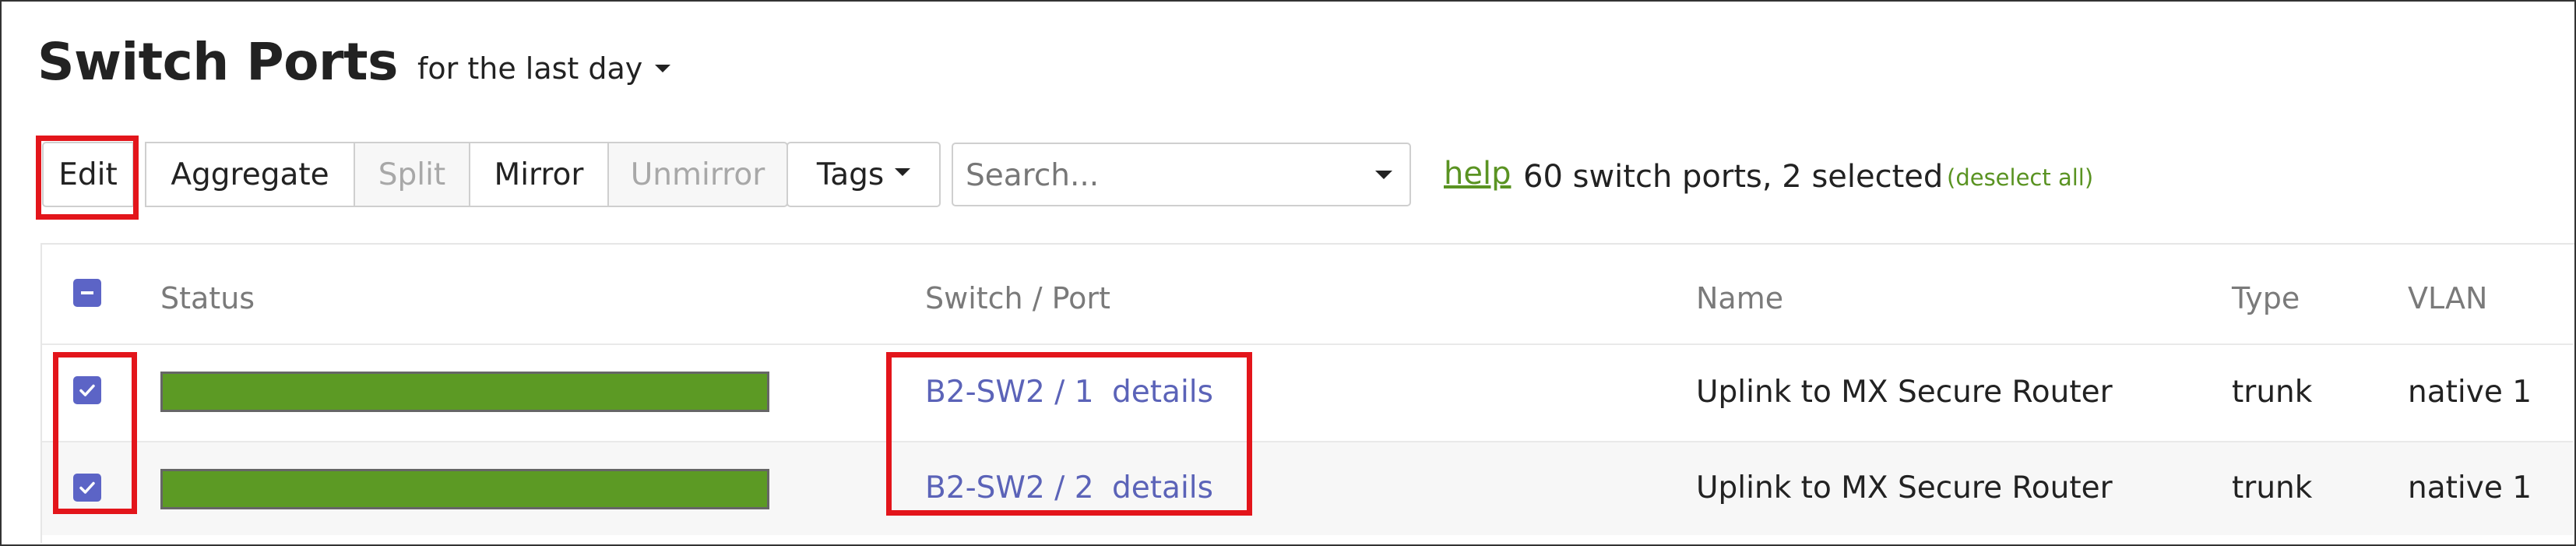  What do you see at coordinates (1739, 299) in the screenshot?
I see `column-header-name: Name` at bounding box center [1739, 299].